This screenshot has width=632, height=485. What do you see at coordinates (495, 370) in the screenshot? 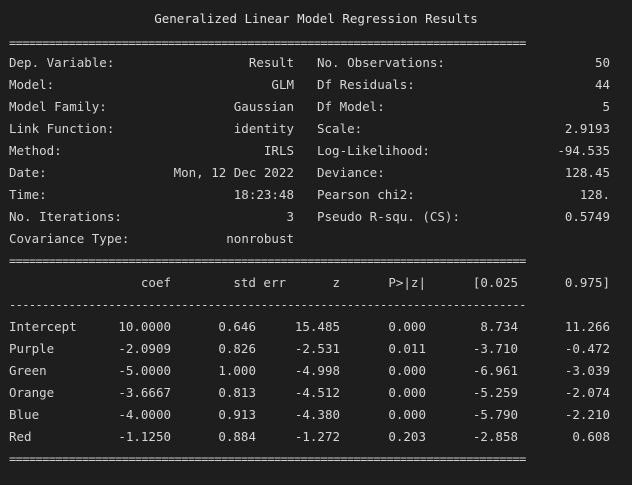
I see `cell-ci-lower: -6.961` at bounding box center [495, 370].